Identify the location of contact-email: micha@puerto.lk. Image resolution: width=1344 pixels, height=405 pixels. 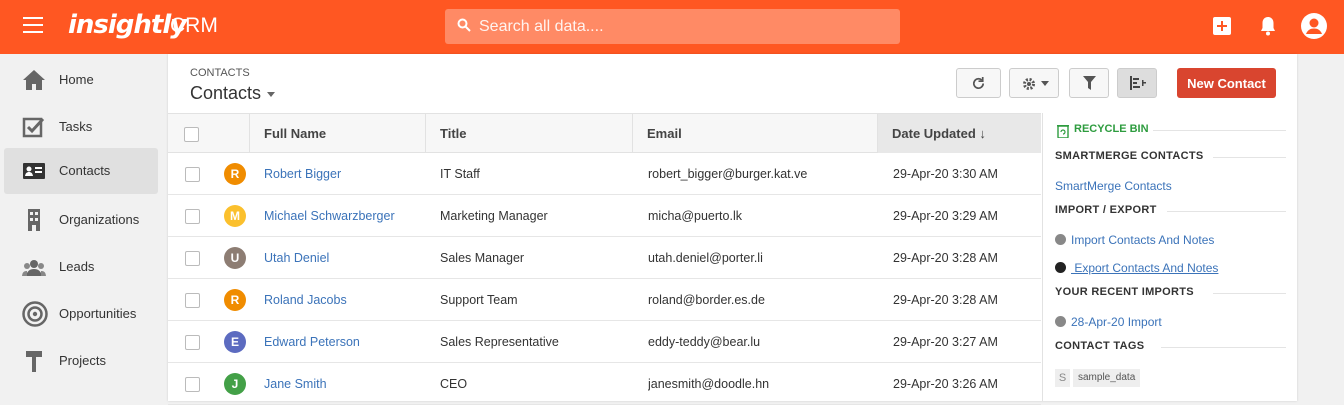
(695, 216).